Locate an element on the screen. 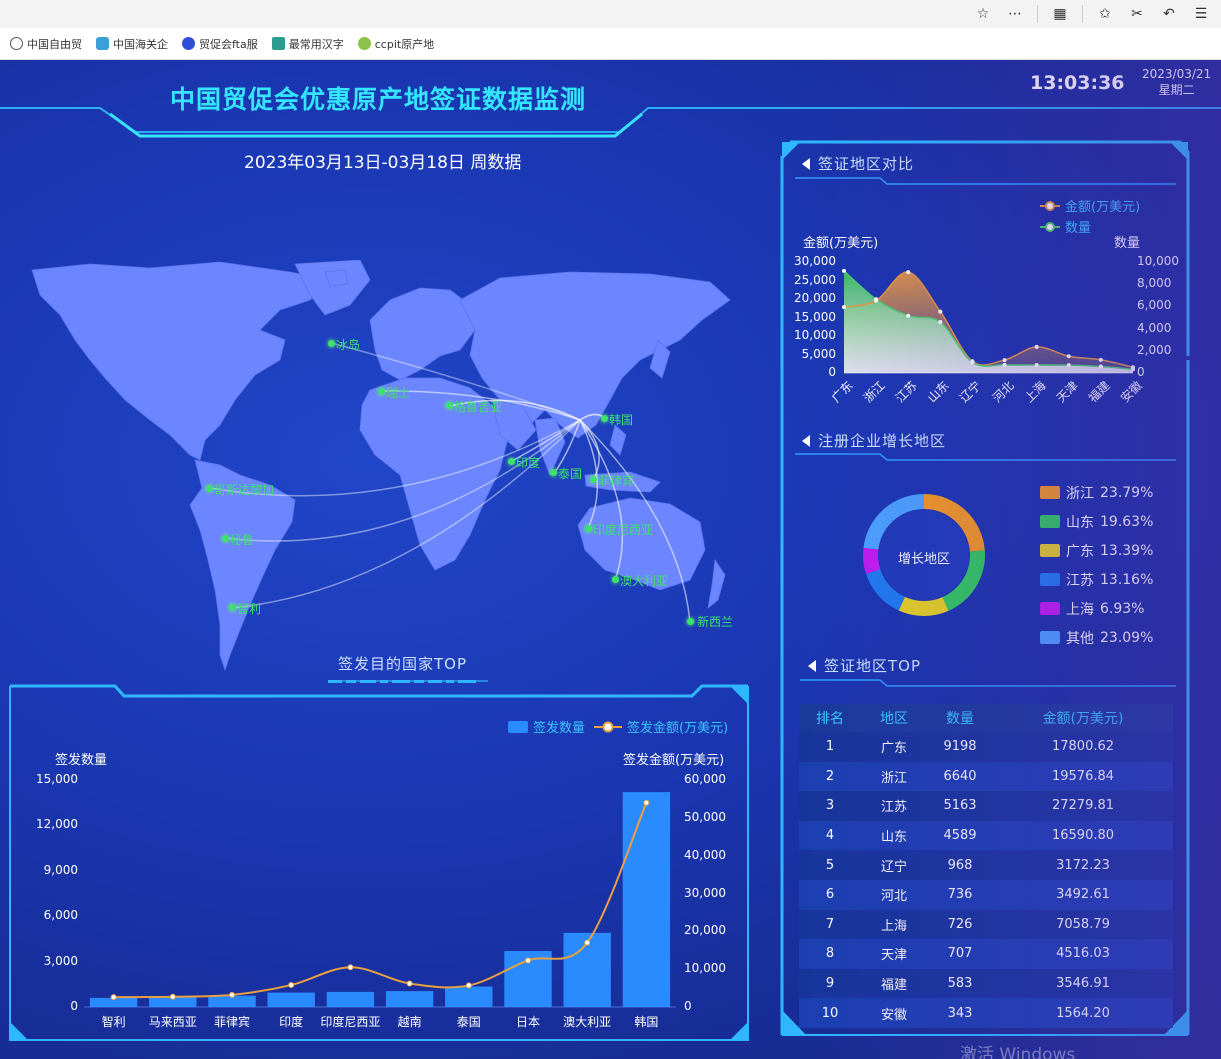 Image resolution: width=1221 pixels, height=1059 pixels. donut-legend-item: 山东 19.63% is located at coordinates (1096, 521).